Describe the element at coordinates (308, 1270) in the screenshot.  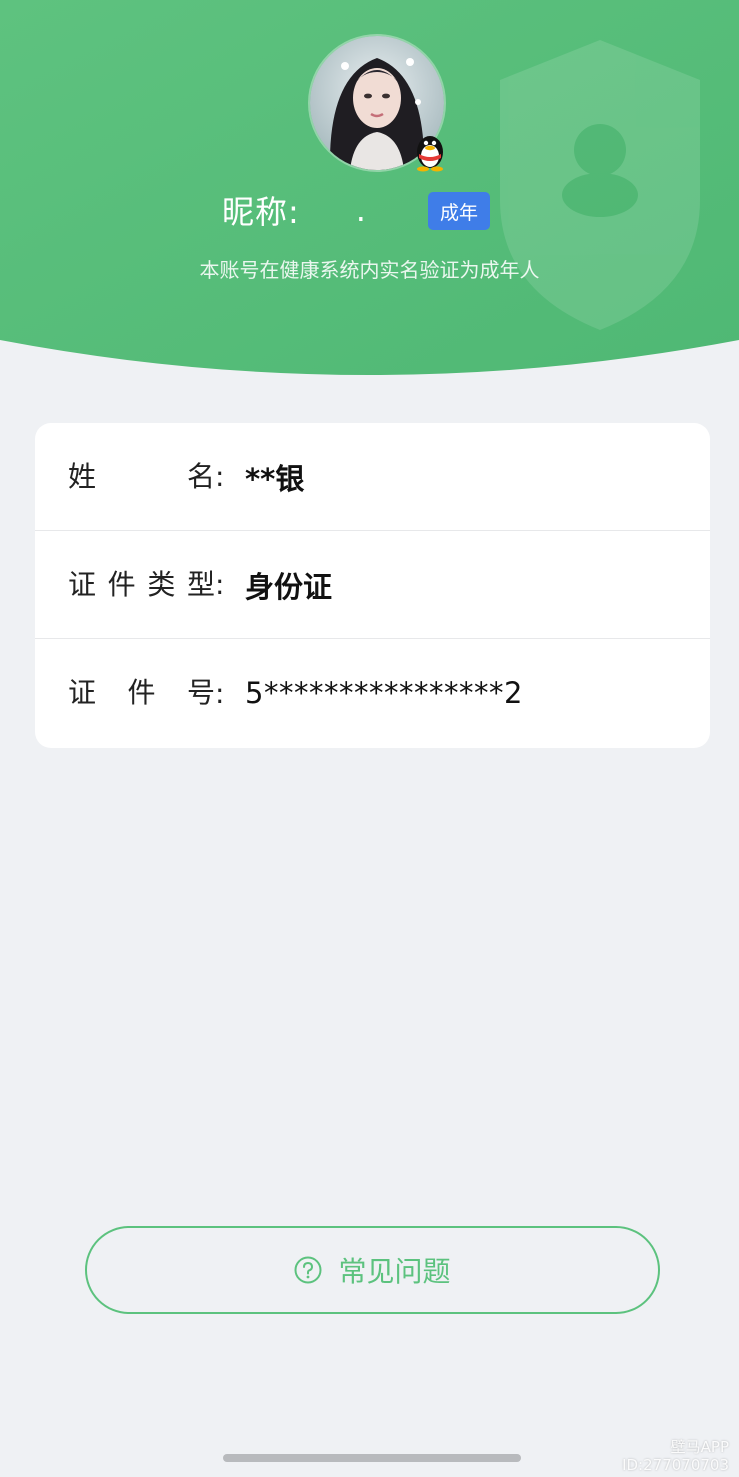
I see `question-circle-icon` at that location.